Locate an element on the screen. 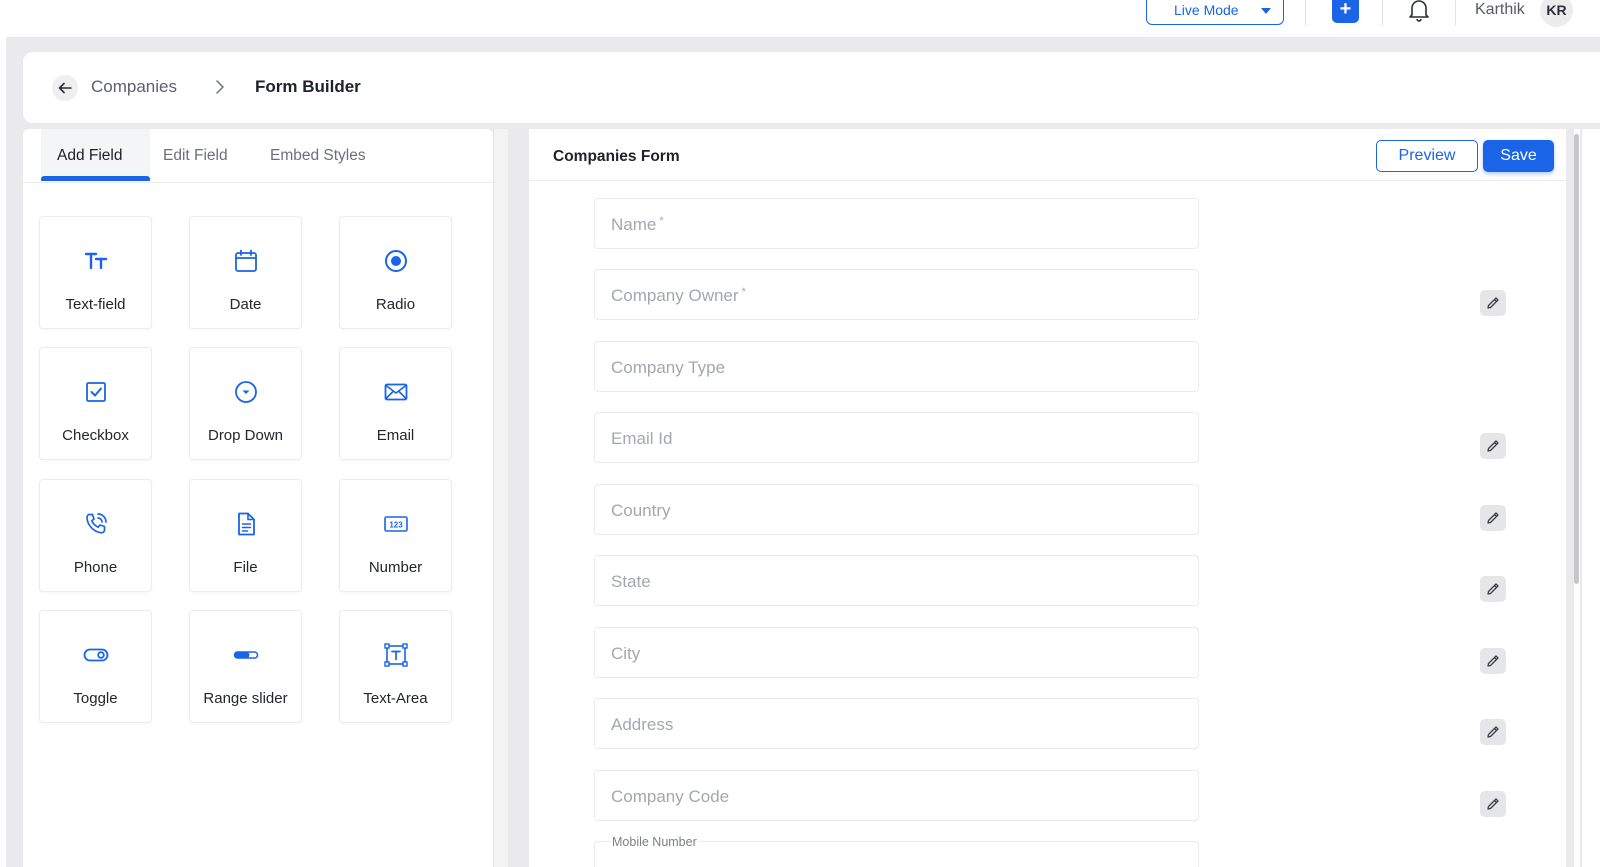  field-floating-label: Mobile Number is located at coordinates (654, 842).